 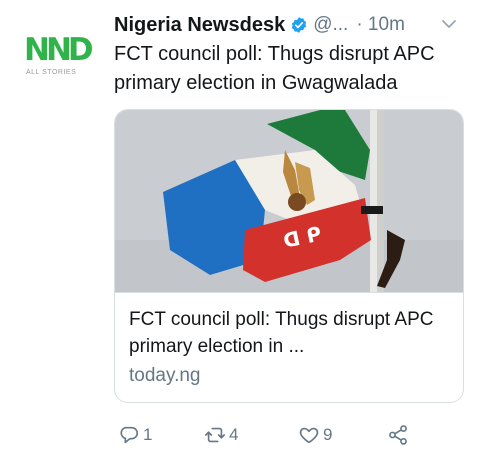 I want to click on reply-icon, so click(x=129, y=435).